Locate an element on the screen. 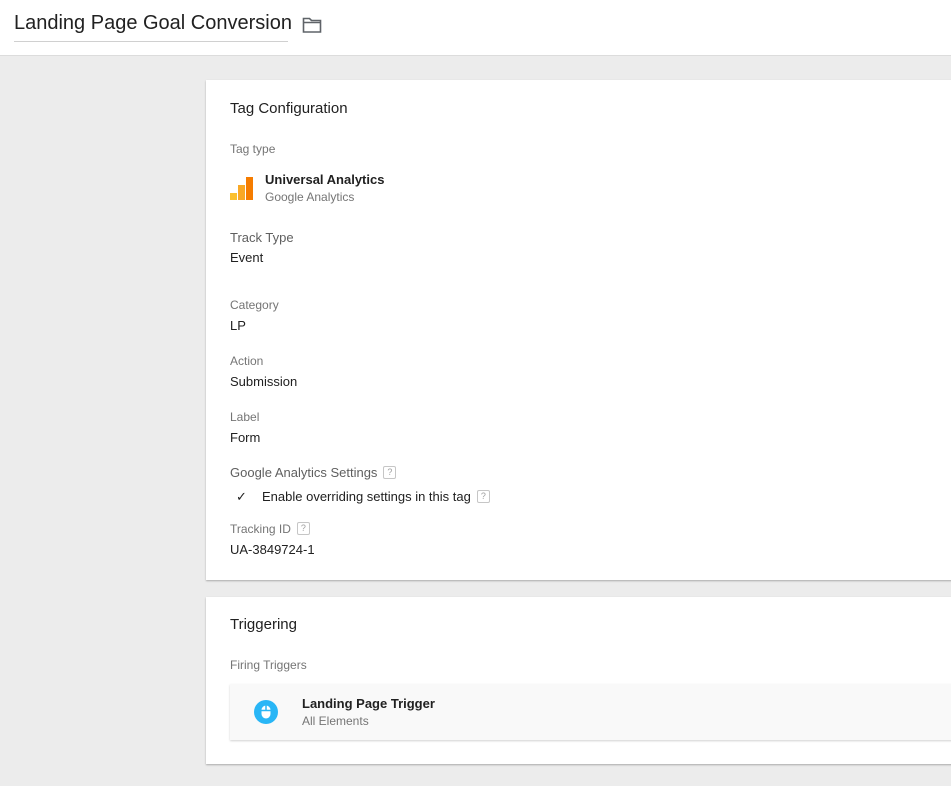 This screenshot has width=951, height=786. ga-settings-row: Google Analytics Settings? is located at coordinates (313, 472).